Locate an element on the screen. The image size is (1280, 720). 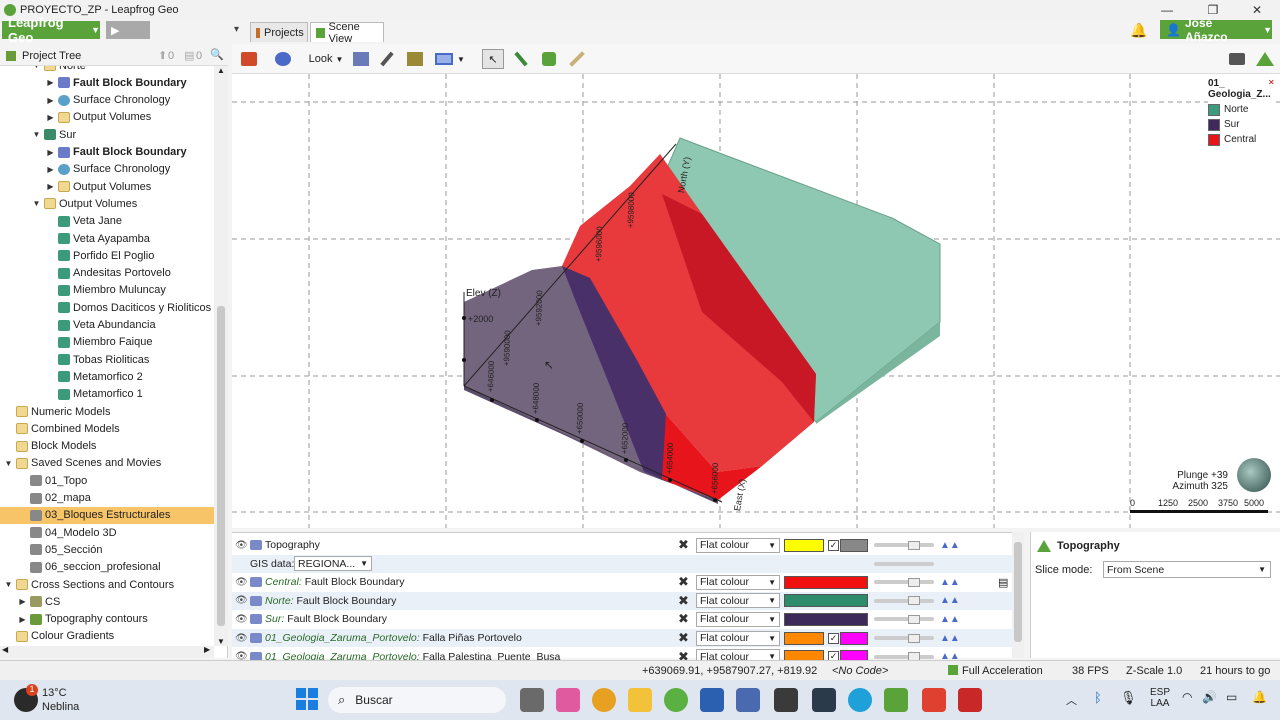
tree-item: 04_Modelo 3D is located at coordinates (107, 532).